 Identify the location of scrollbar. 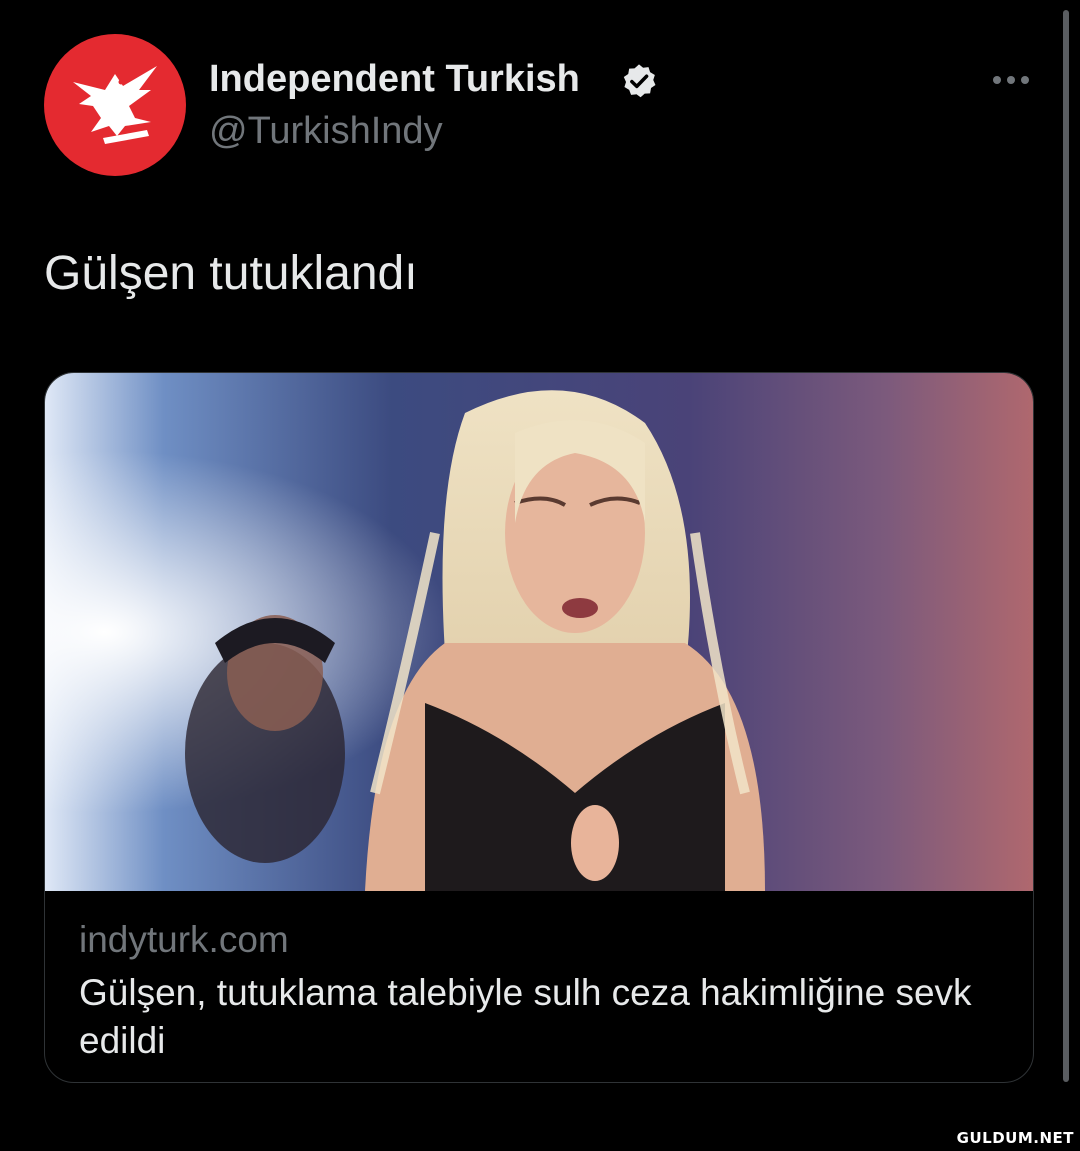
(1066, 546).